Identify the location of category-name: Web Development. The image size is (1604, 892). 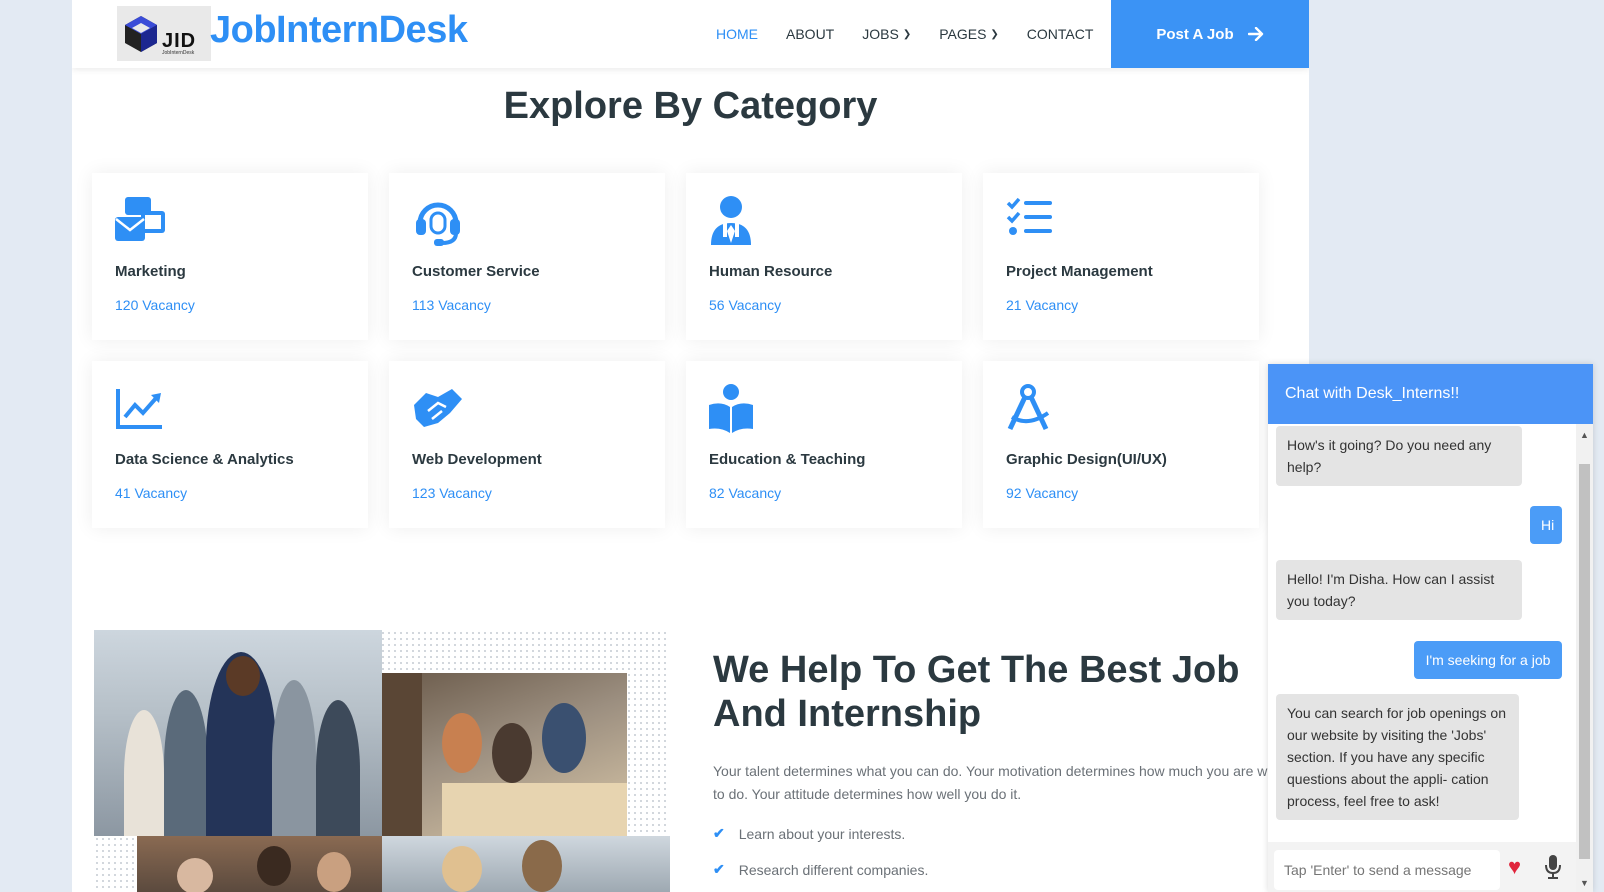
(477, 459).